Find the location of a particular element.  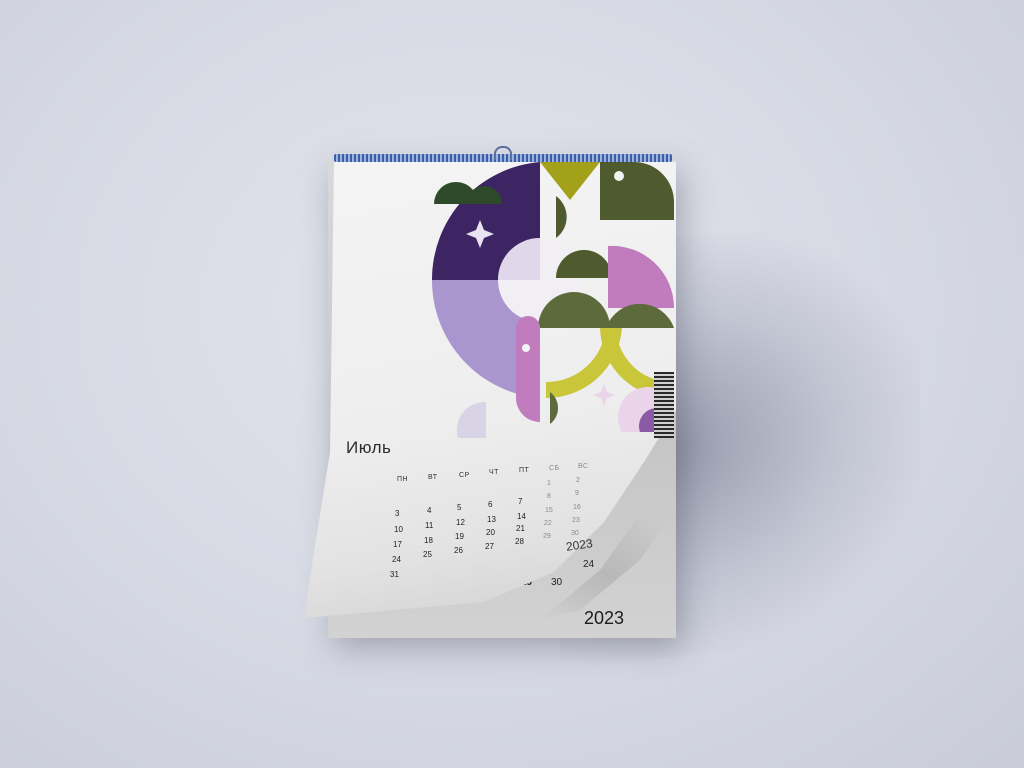

olive-block-dot is located at coordinates (619, 176).